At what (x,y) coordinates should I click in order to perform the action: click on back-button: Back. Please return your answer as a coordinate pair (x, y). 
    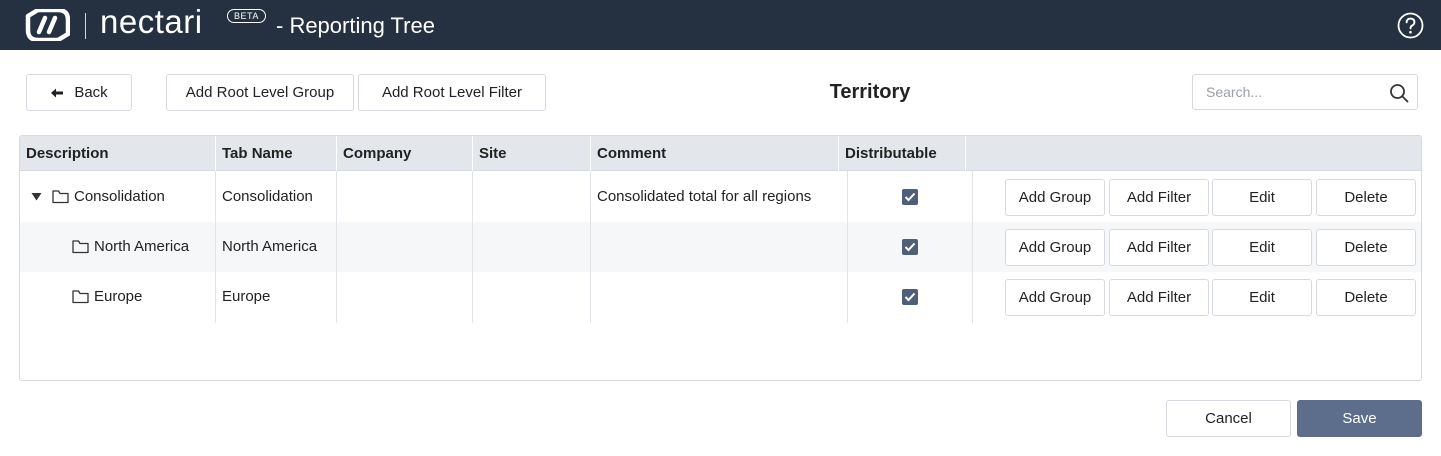
    Looking at the image, I should click on (79, 92).